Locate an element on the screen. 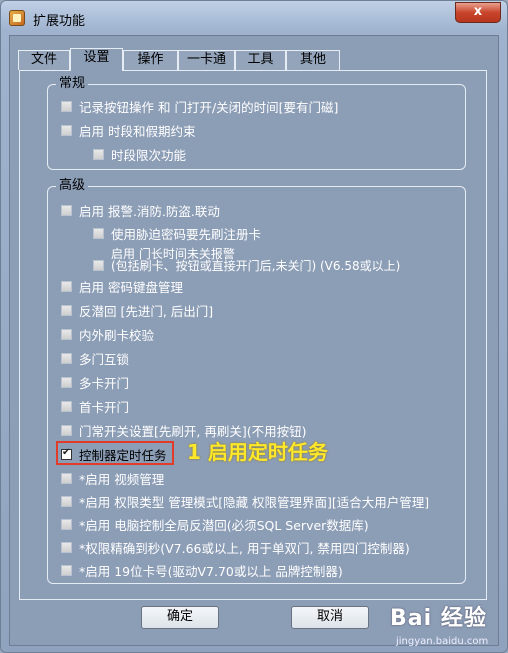 The image size is (508, 653). option-password-keypad: 启用 密码键盘管理 is located at coordinates (122, 286).